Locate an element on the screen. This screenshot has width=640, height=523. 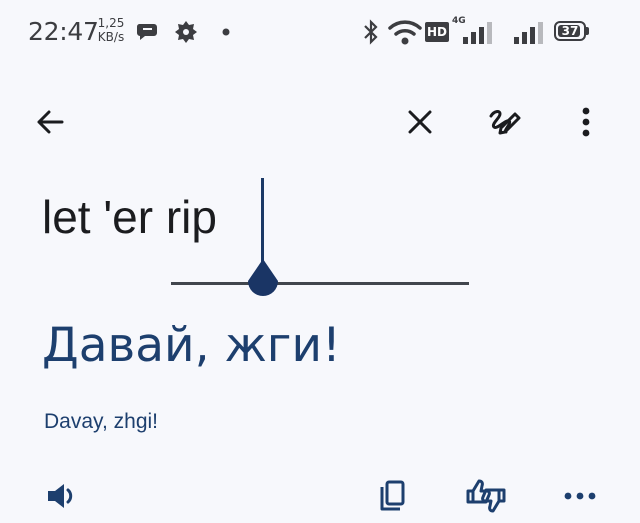
back-button is located at coordinates (50, 122).